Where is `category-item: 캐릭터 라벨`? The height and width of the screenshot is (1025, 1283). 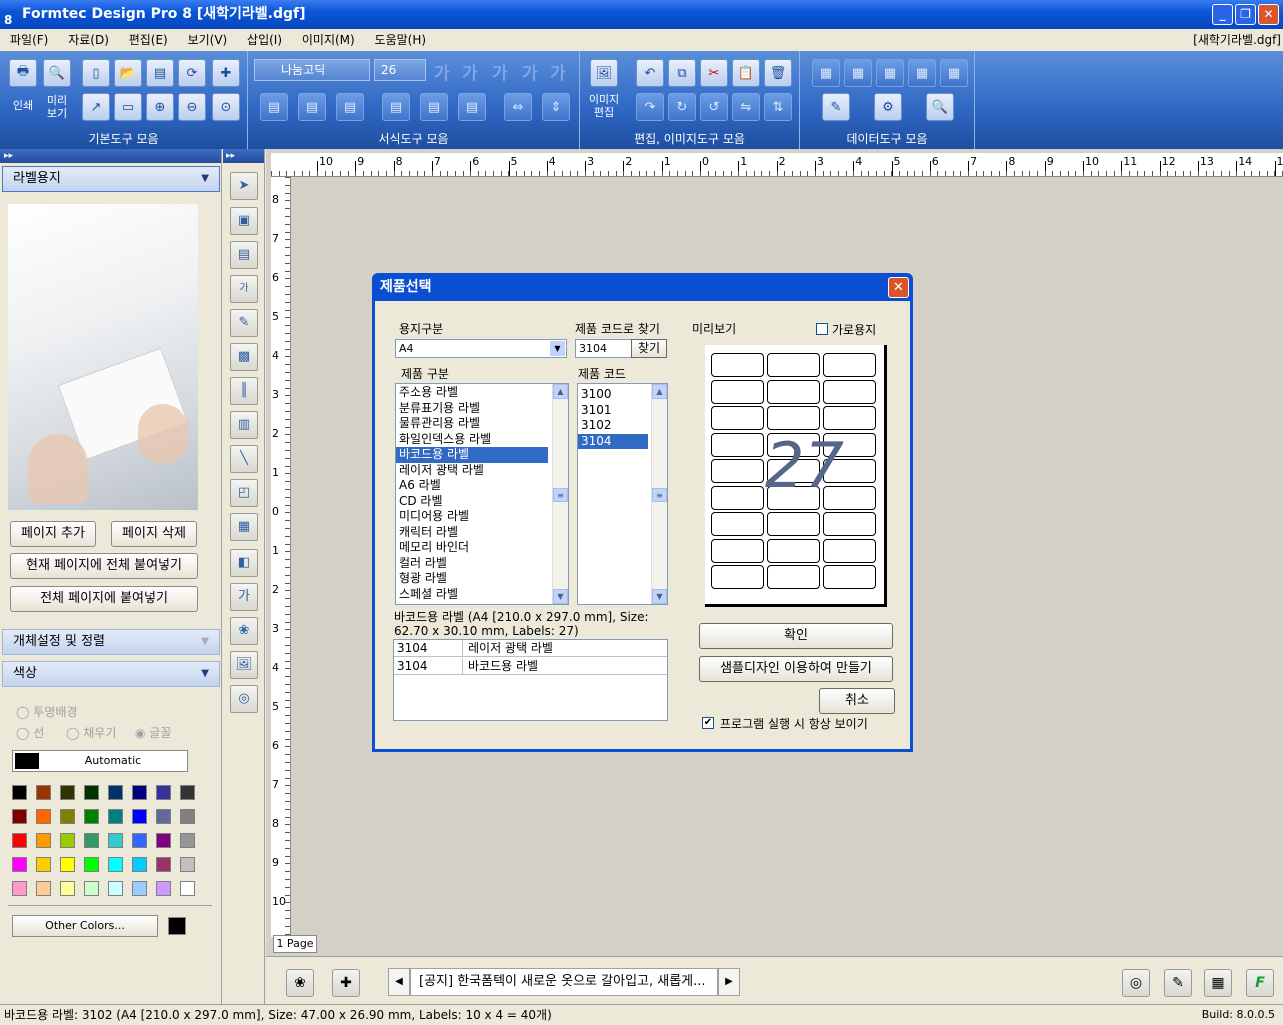
category-item: 캐릭터 라벨 is located at coordinates (472, 533).